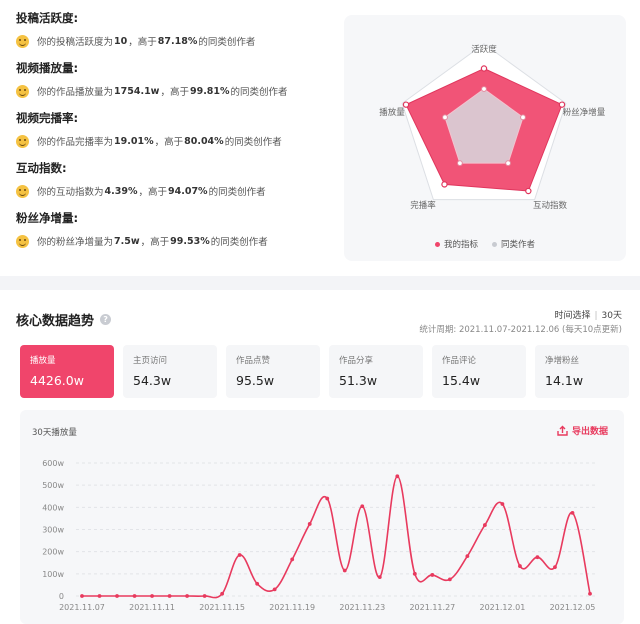 Image resolution: width=640 pixels, height=624 pixels. What do you see at coordinates (82, 607) in the screenshot?
I see `x-tick-label: 2021.11.07` at bounding box center [82, 607].